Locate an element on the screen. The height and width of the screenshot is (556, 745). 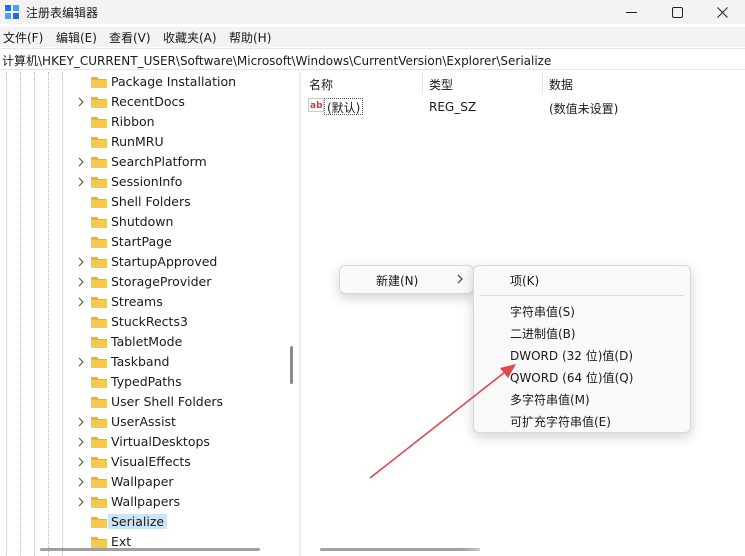
tree-item: Wallpapers is located at coordinates (176, 502).